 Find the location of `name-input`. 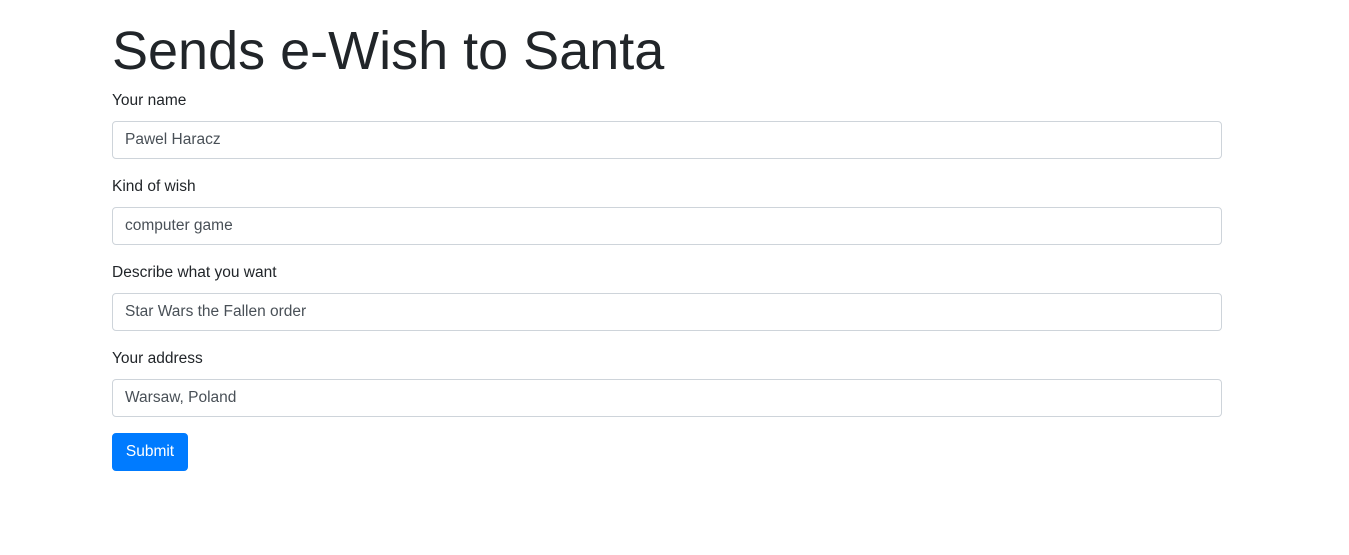

name-input is located at coordinates (667, 140).